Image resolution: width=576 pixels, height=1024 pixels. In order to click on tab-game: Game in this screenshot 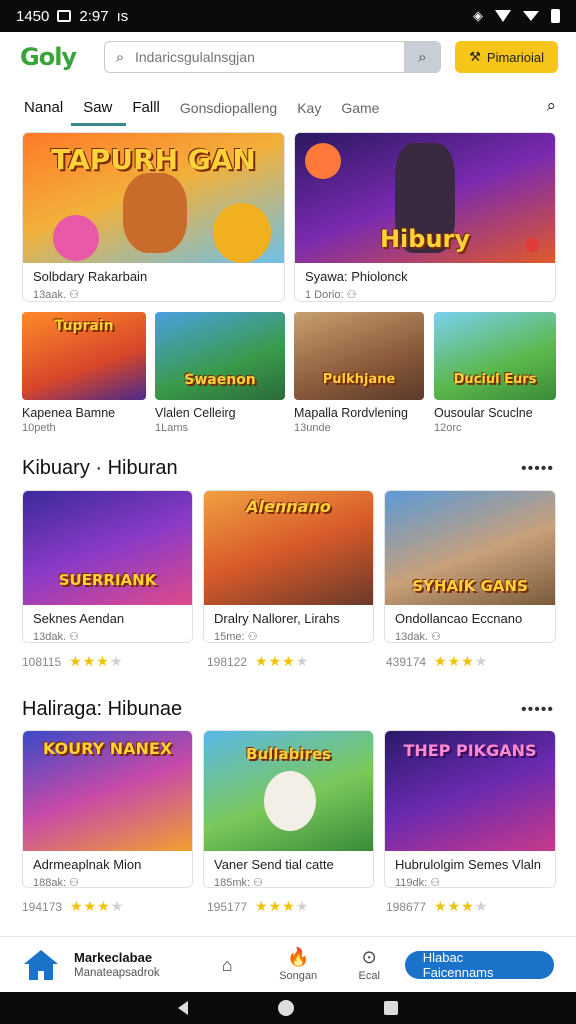, I will do `click(360, 113)`.